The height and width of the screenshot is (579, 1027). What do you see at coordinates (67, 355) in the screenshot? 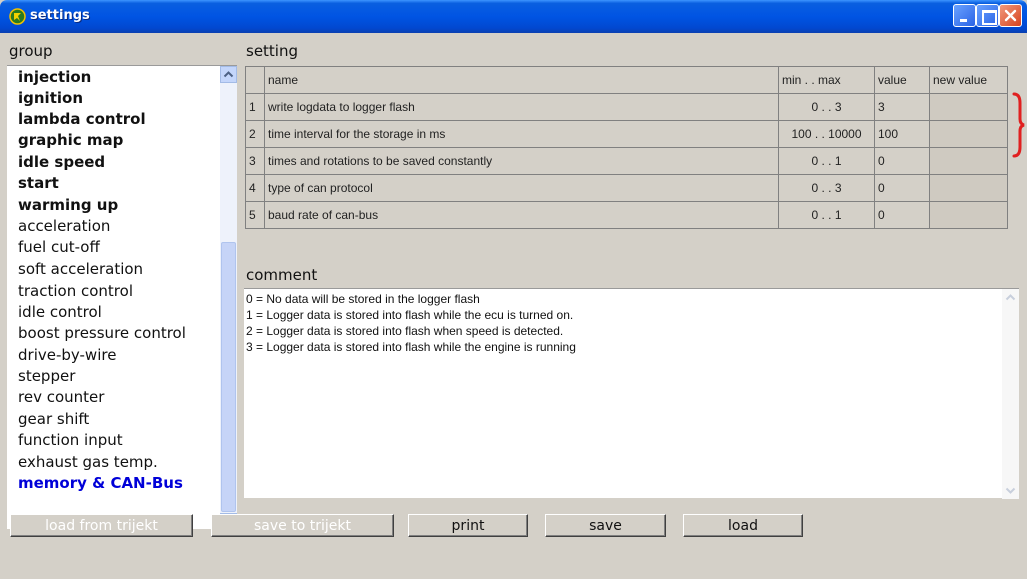
I see `group-item-drive-by-wire: drive-by-wire` at bounding box center [67, 355].